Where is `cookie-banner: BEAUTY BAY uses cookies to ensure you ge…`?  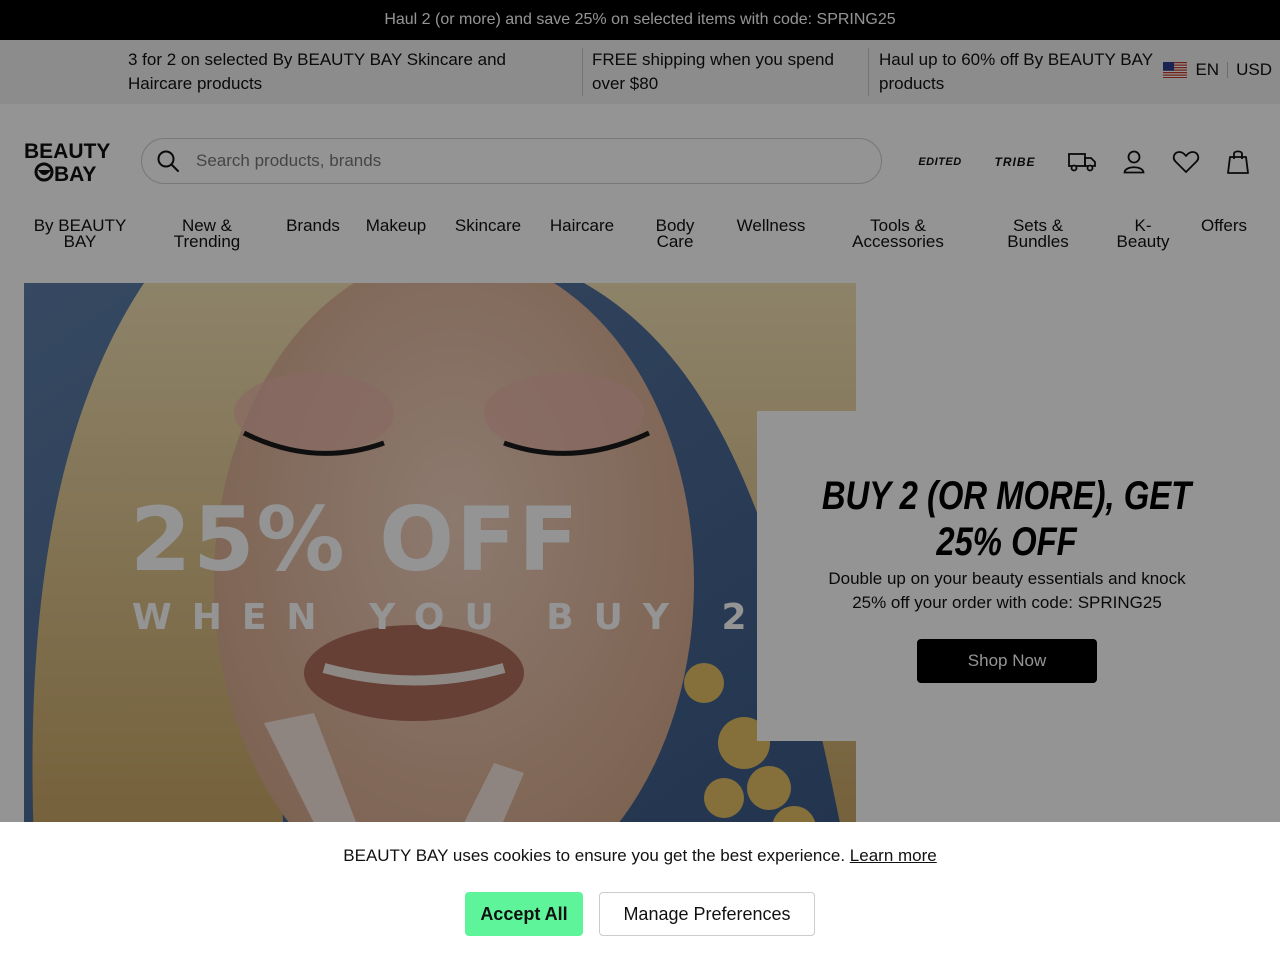
cookie-banner: BEAUTY BAY uses cookies to ensure you ge… is located at coordinates (640, 891).